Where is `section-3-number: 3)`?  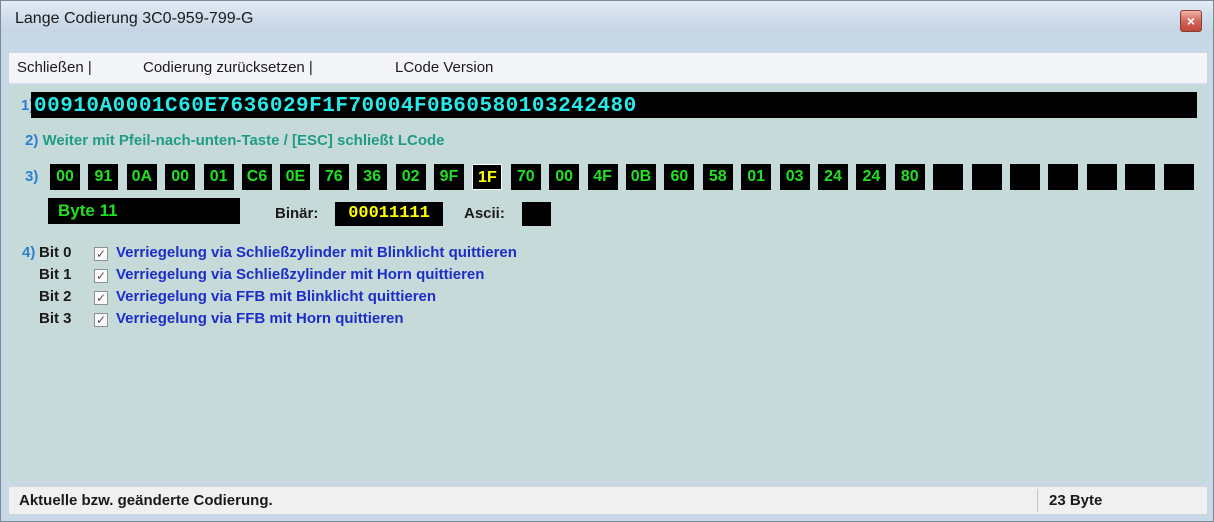 section-3-number: 3) is located at coordinates (32, 176).